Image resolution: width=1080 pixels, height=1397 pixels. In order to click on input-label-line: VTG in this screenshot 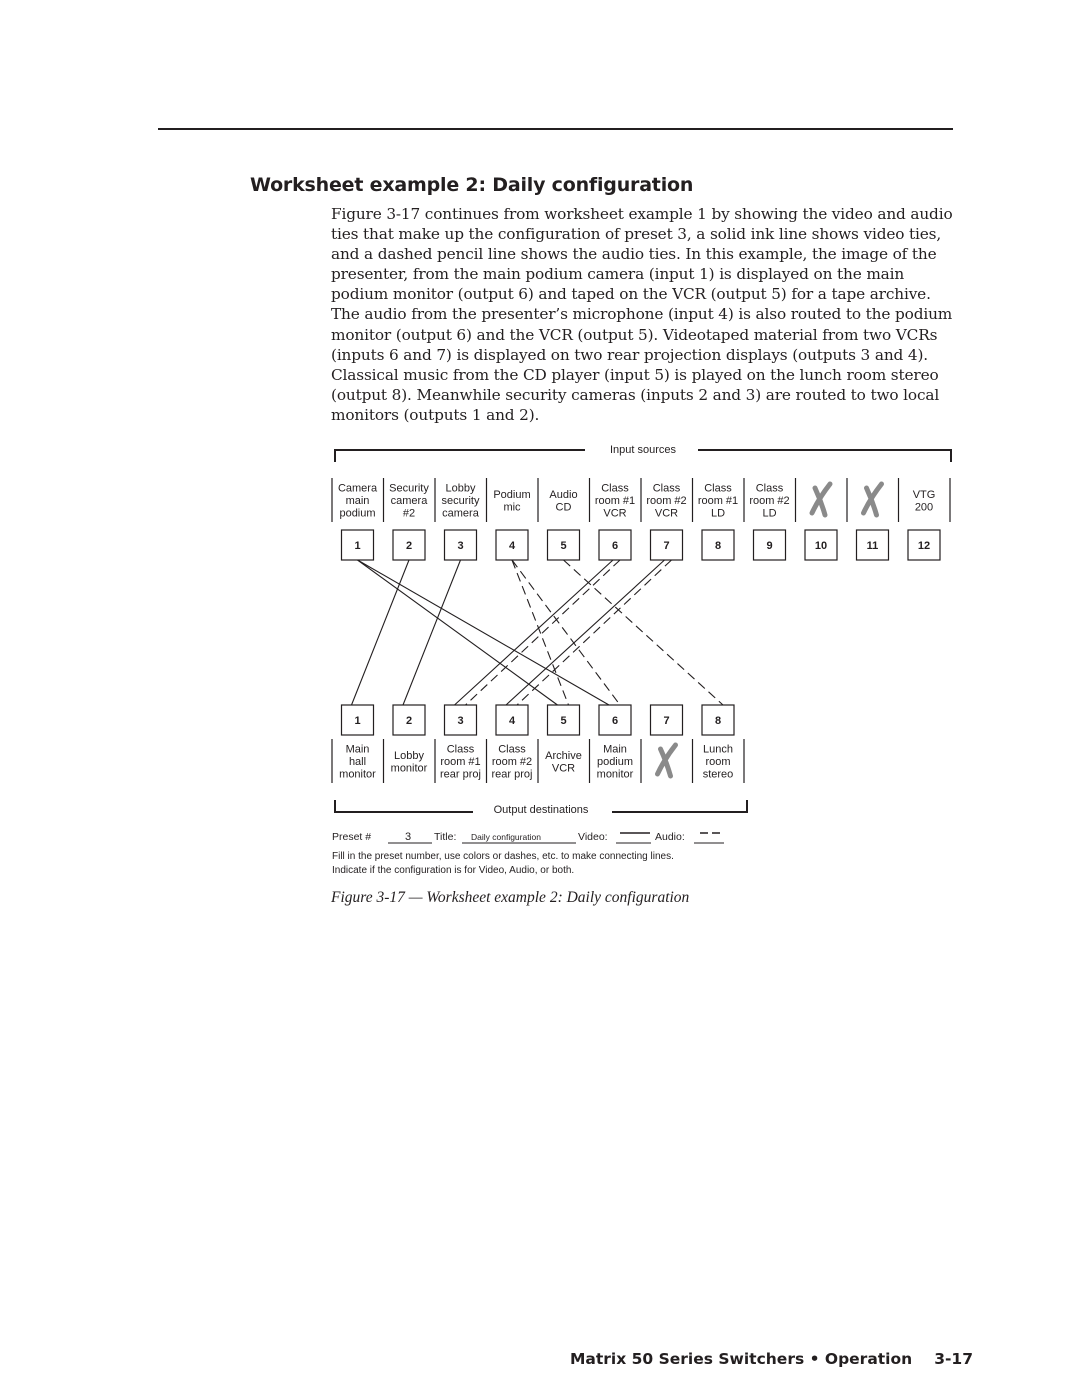, I will do `click(924, 495)`.